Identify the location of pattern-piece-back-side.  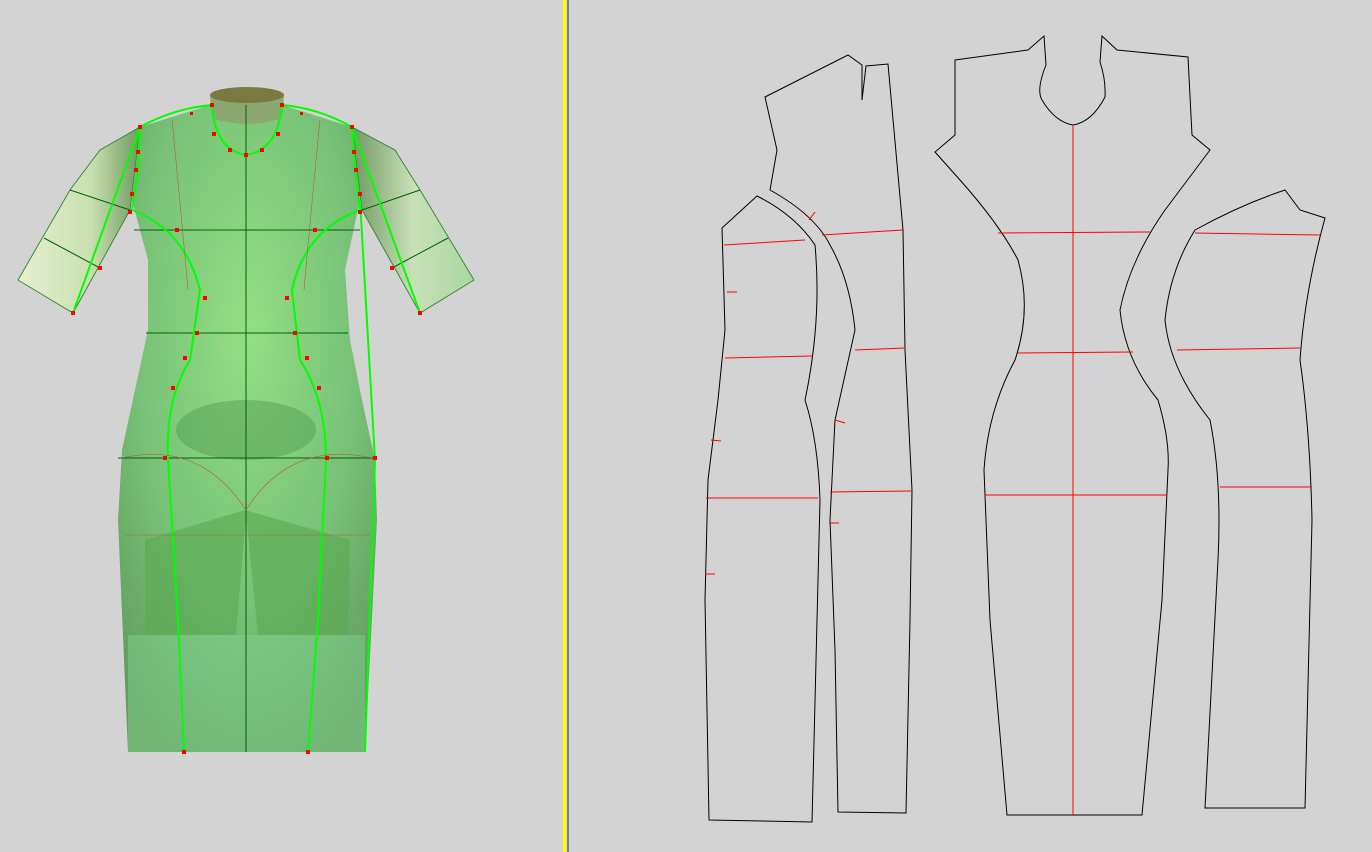
(762, 509).